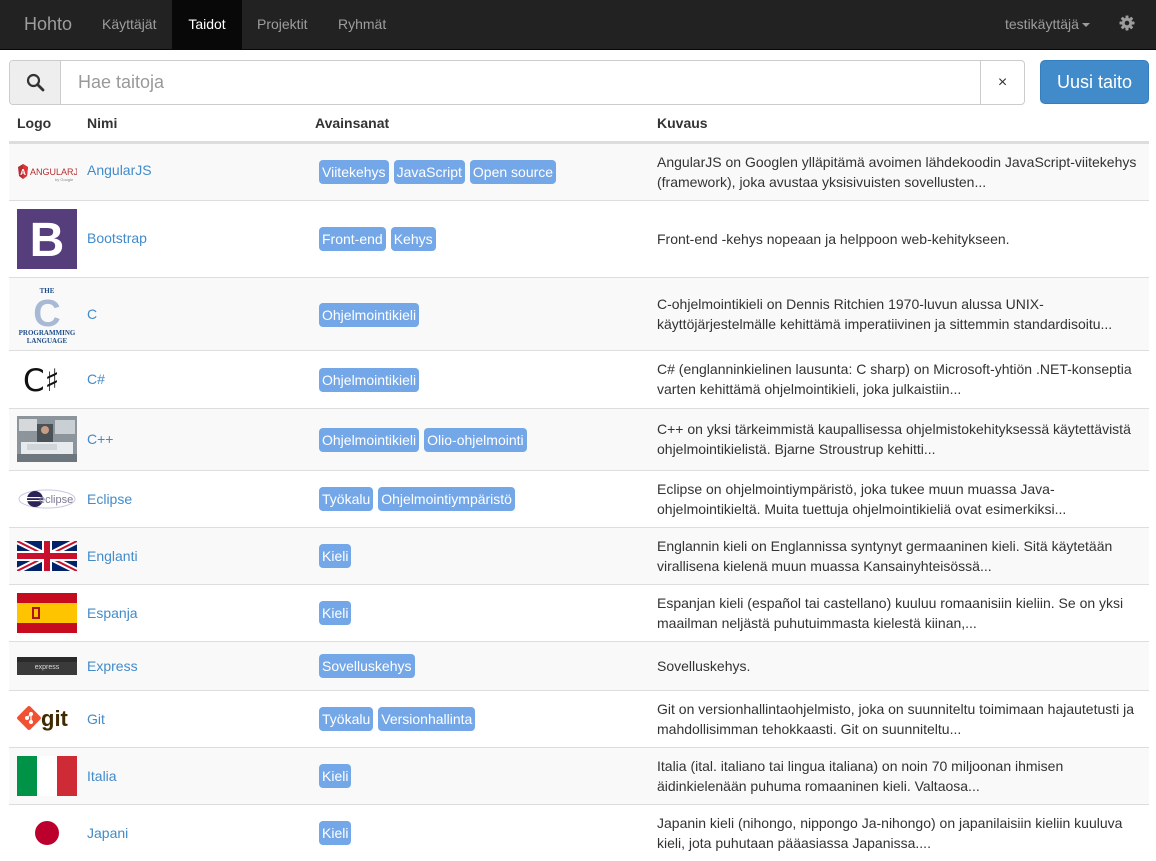 The width and height of the screenshot is (1156, 861). I want to click on keyword-tag: Sovelluskehys, so click(367, 666).